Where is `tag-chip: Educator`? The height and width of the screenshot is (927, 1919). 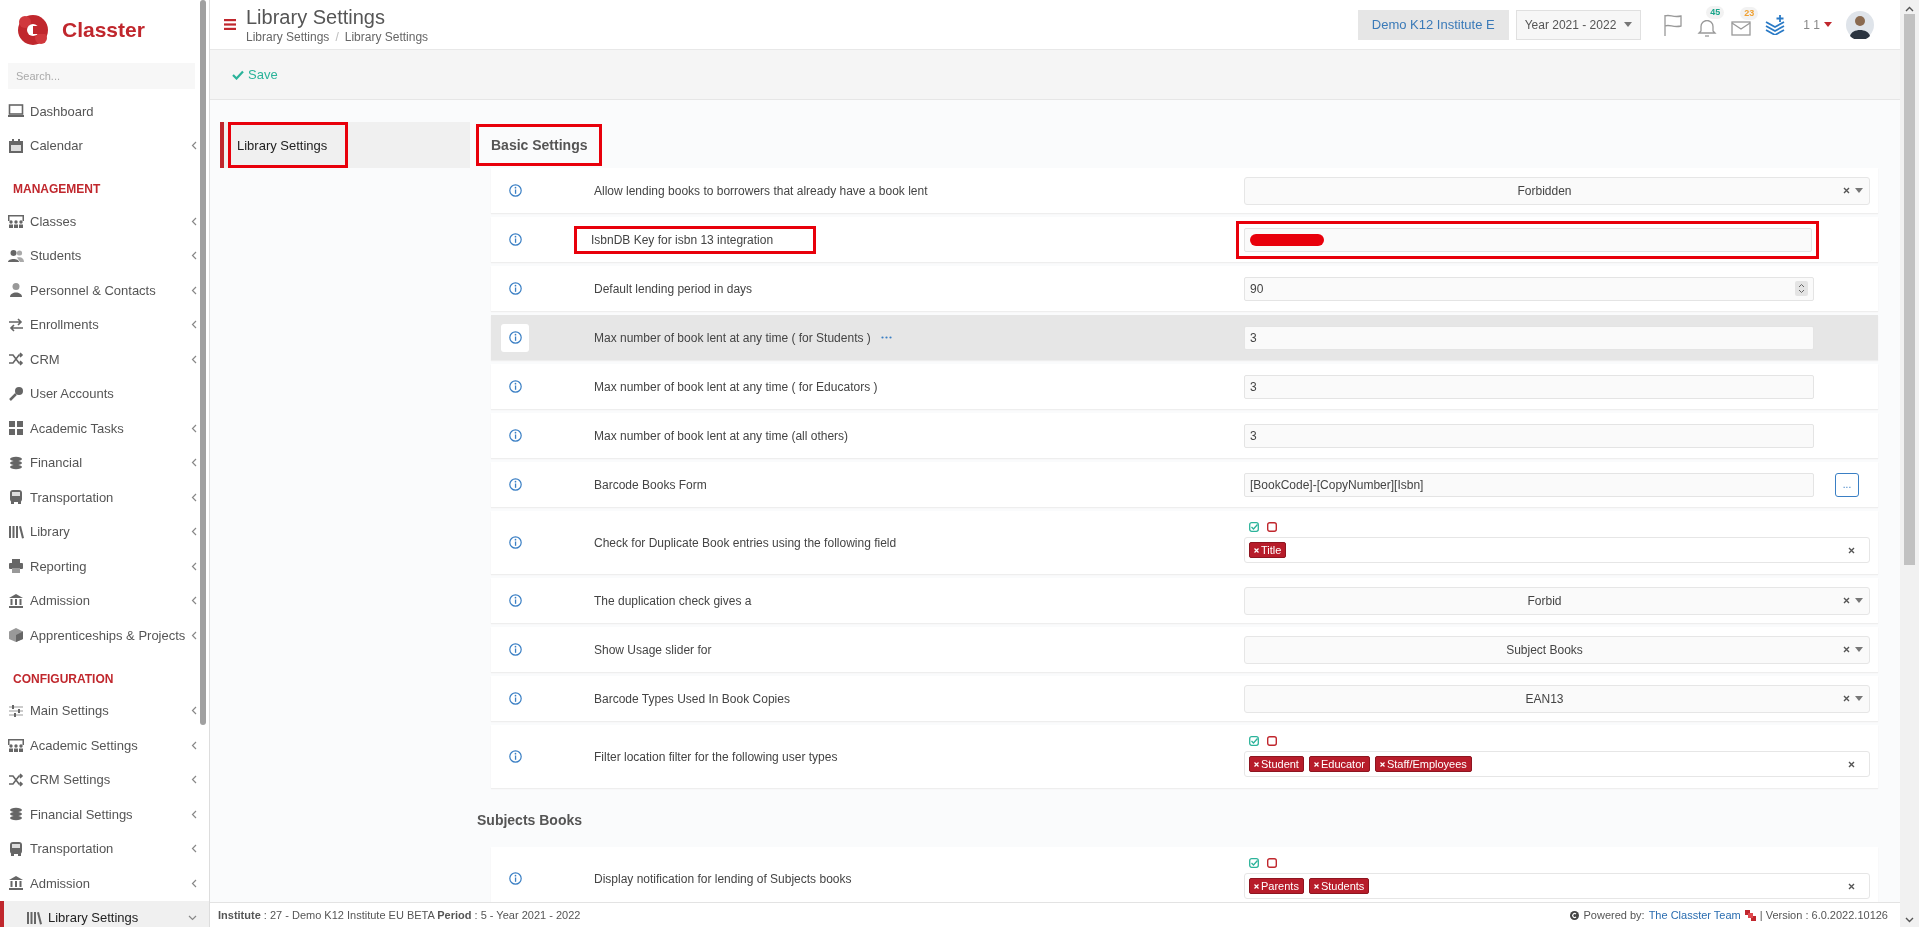
tag-chip: Educator is located at coordinates (1339, 764).